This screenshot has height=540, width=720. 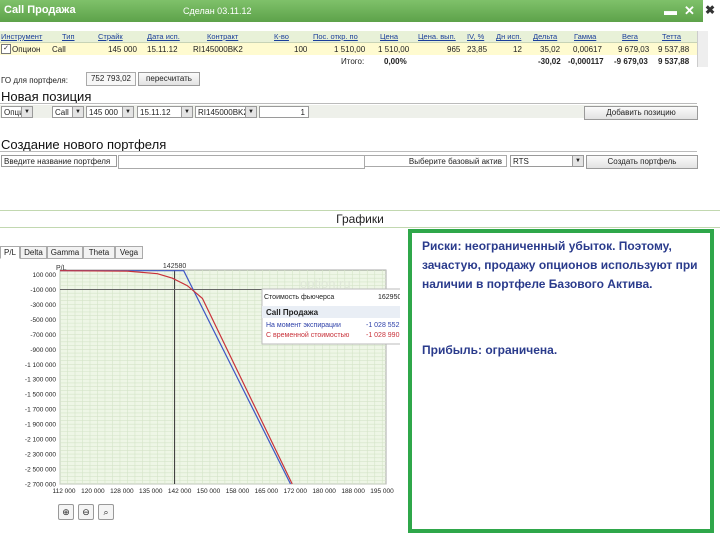 I want to click on type-select: Call ▼, so click(x=68, y=112).